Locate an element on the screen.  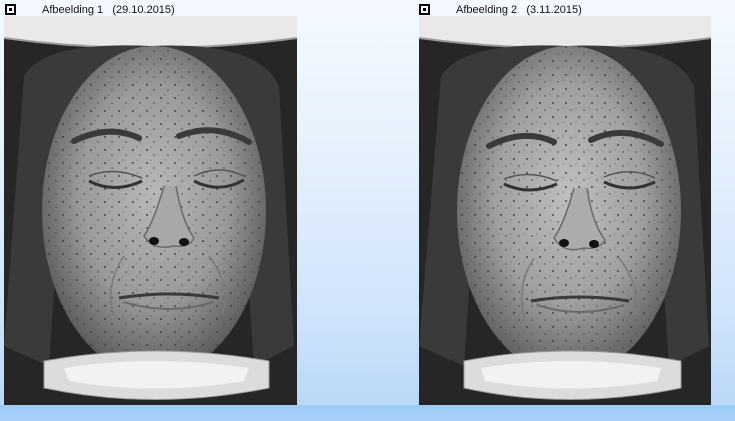
bottom-strip is located at coordinates (367, 413).